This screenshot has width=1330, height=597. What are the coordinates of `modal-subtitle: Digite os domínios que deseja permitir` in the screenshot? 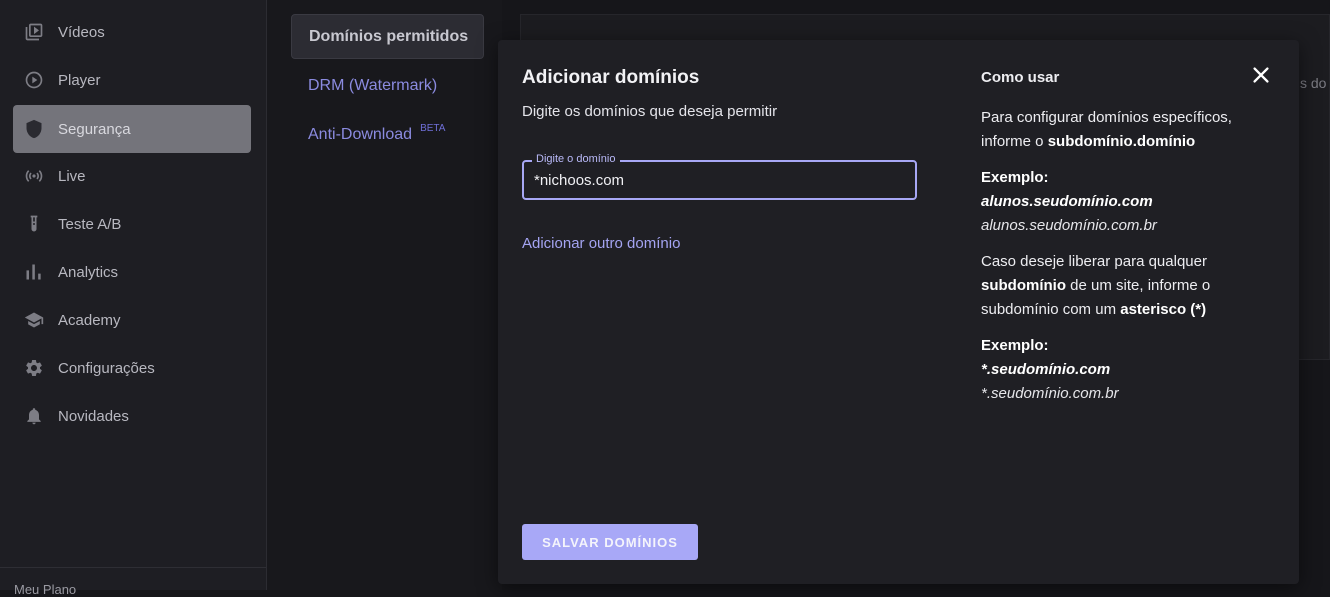 It's located at (650, 111).